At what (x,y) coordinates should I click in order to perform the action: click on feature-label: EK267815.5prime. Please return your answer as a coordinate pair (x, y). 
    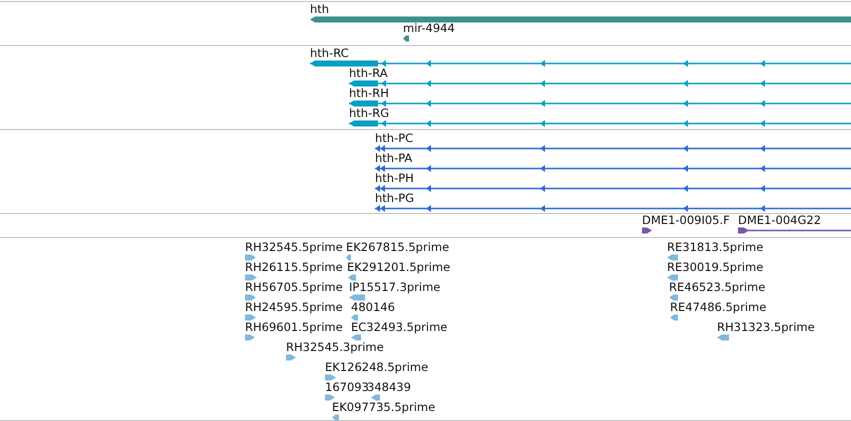
    Looking at the image, I should click on (398, 247).